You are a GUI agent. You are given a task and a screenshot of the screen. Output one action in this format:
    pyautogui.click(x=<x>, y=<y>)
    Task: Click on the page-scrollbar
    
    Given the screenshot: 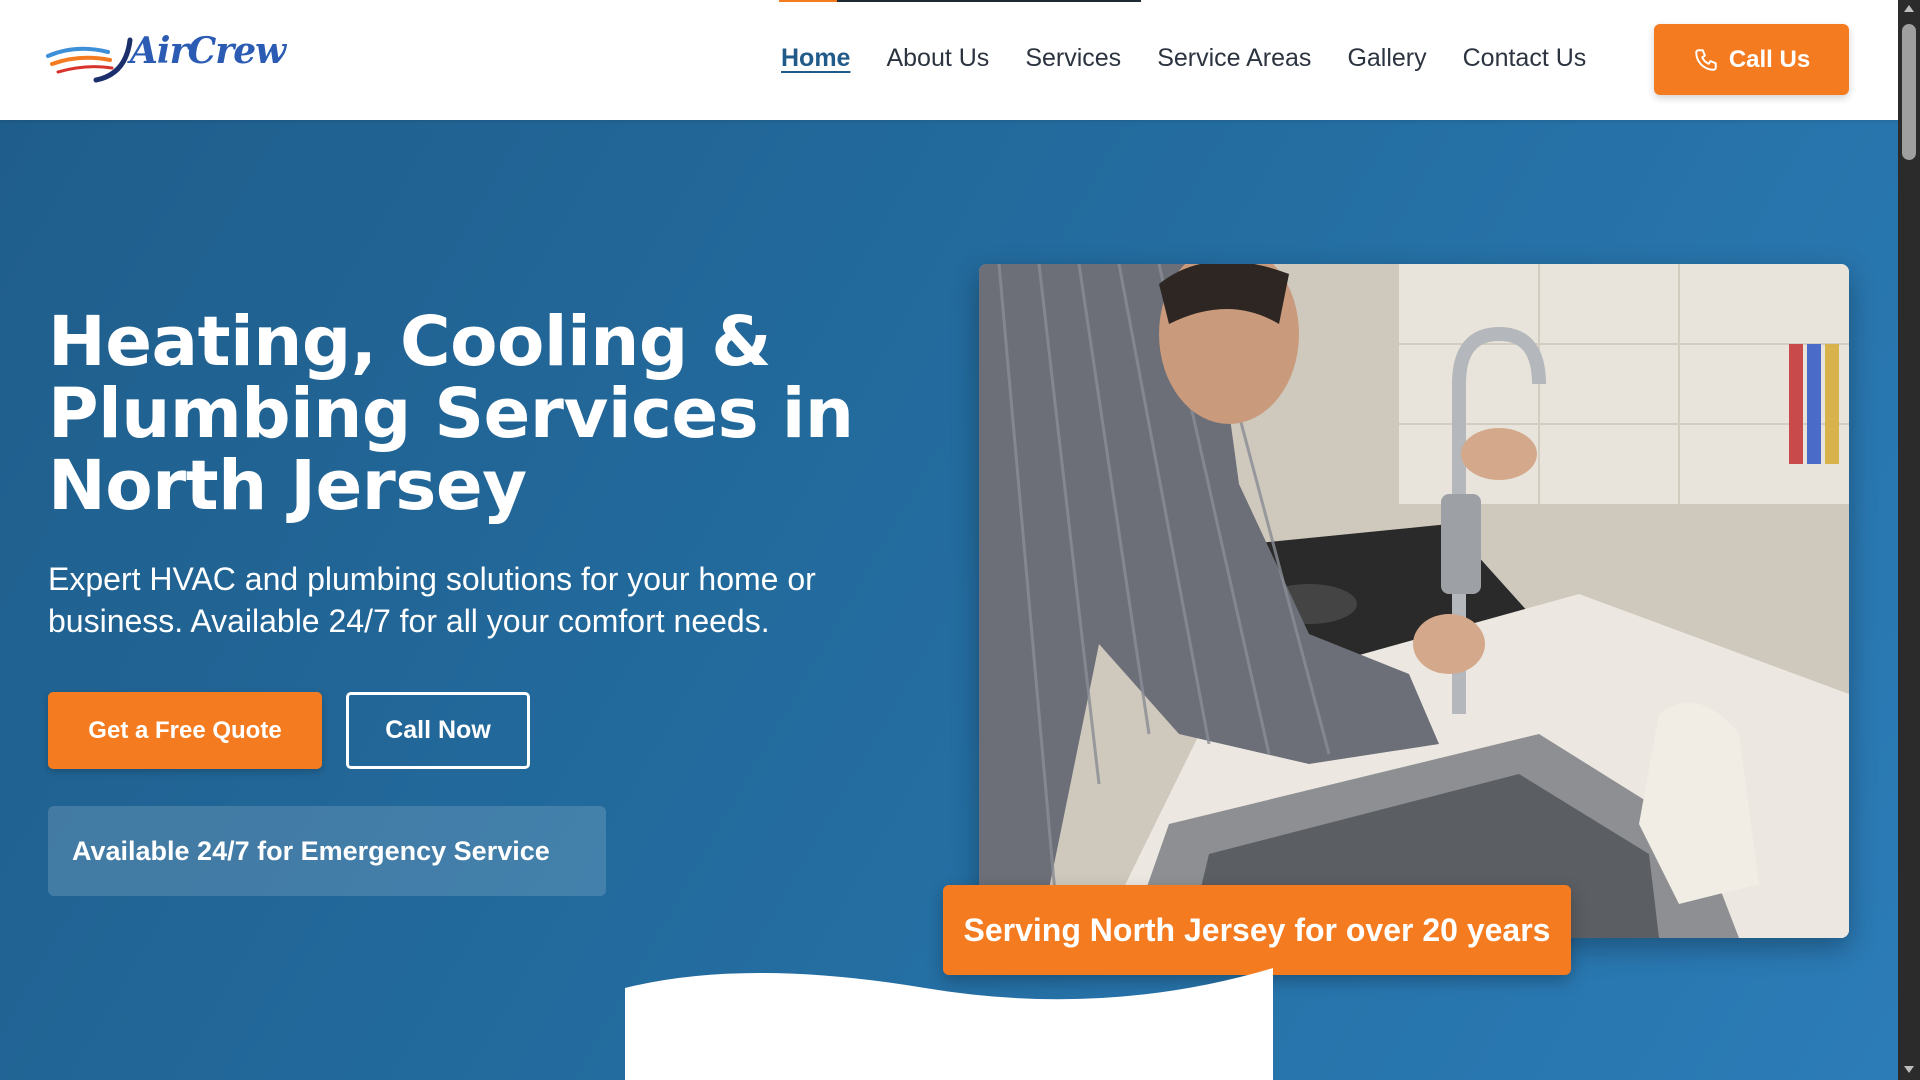 What is the action you would take?
    pyautogui.click(x=1909, y=540)
    